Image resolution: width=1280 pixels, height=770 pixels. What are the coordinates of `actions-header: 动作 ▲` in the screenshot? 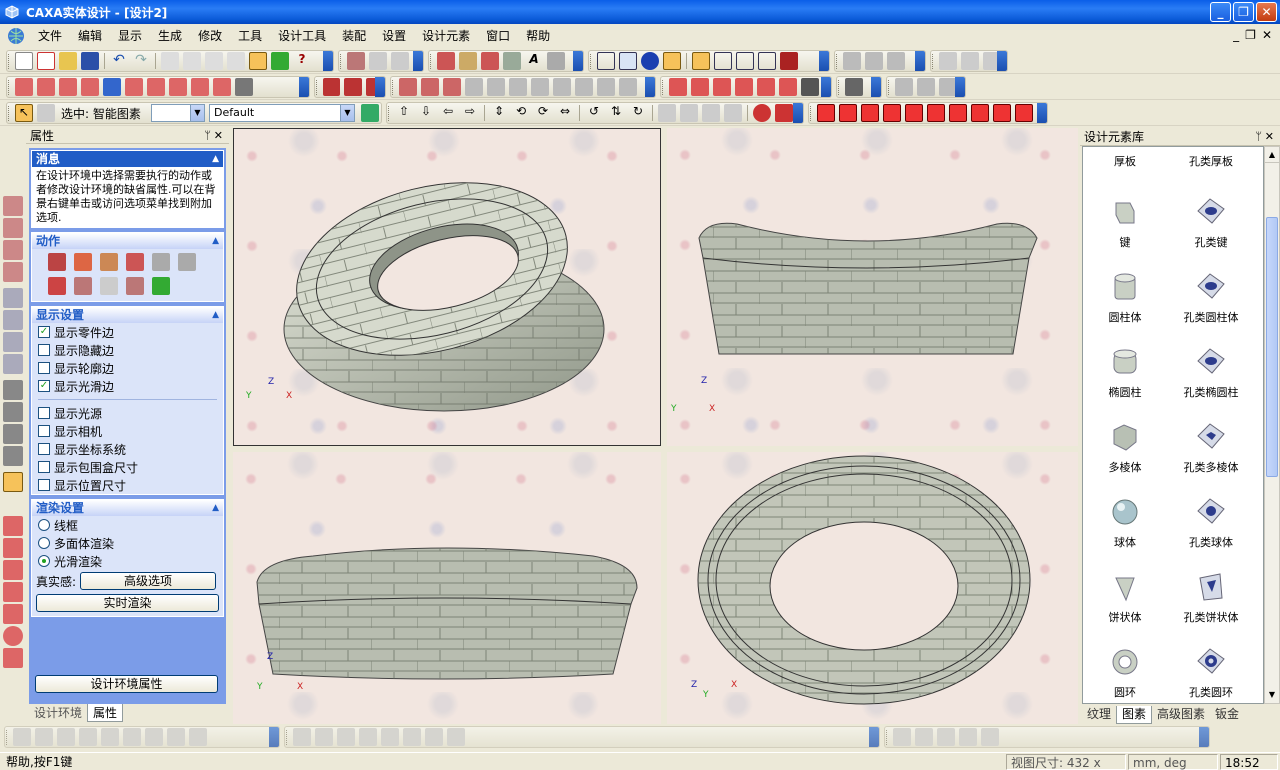 It's located at (127, 241).